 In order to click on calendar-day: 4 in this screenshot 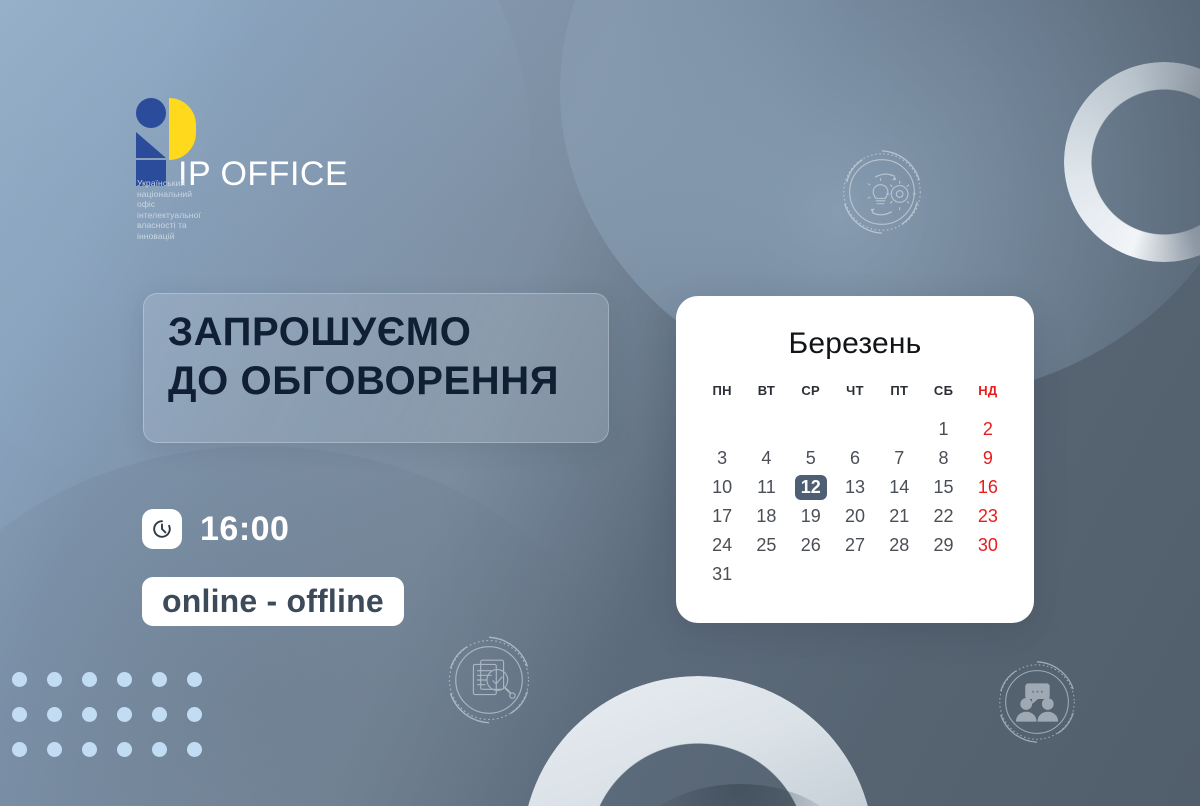, I will do `click(766, 458)`.